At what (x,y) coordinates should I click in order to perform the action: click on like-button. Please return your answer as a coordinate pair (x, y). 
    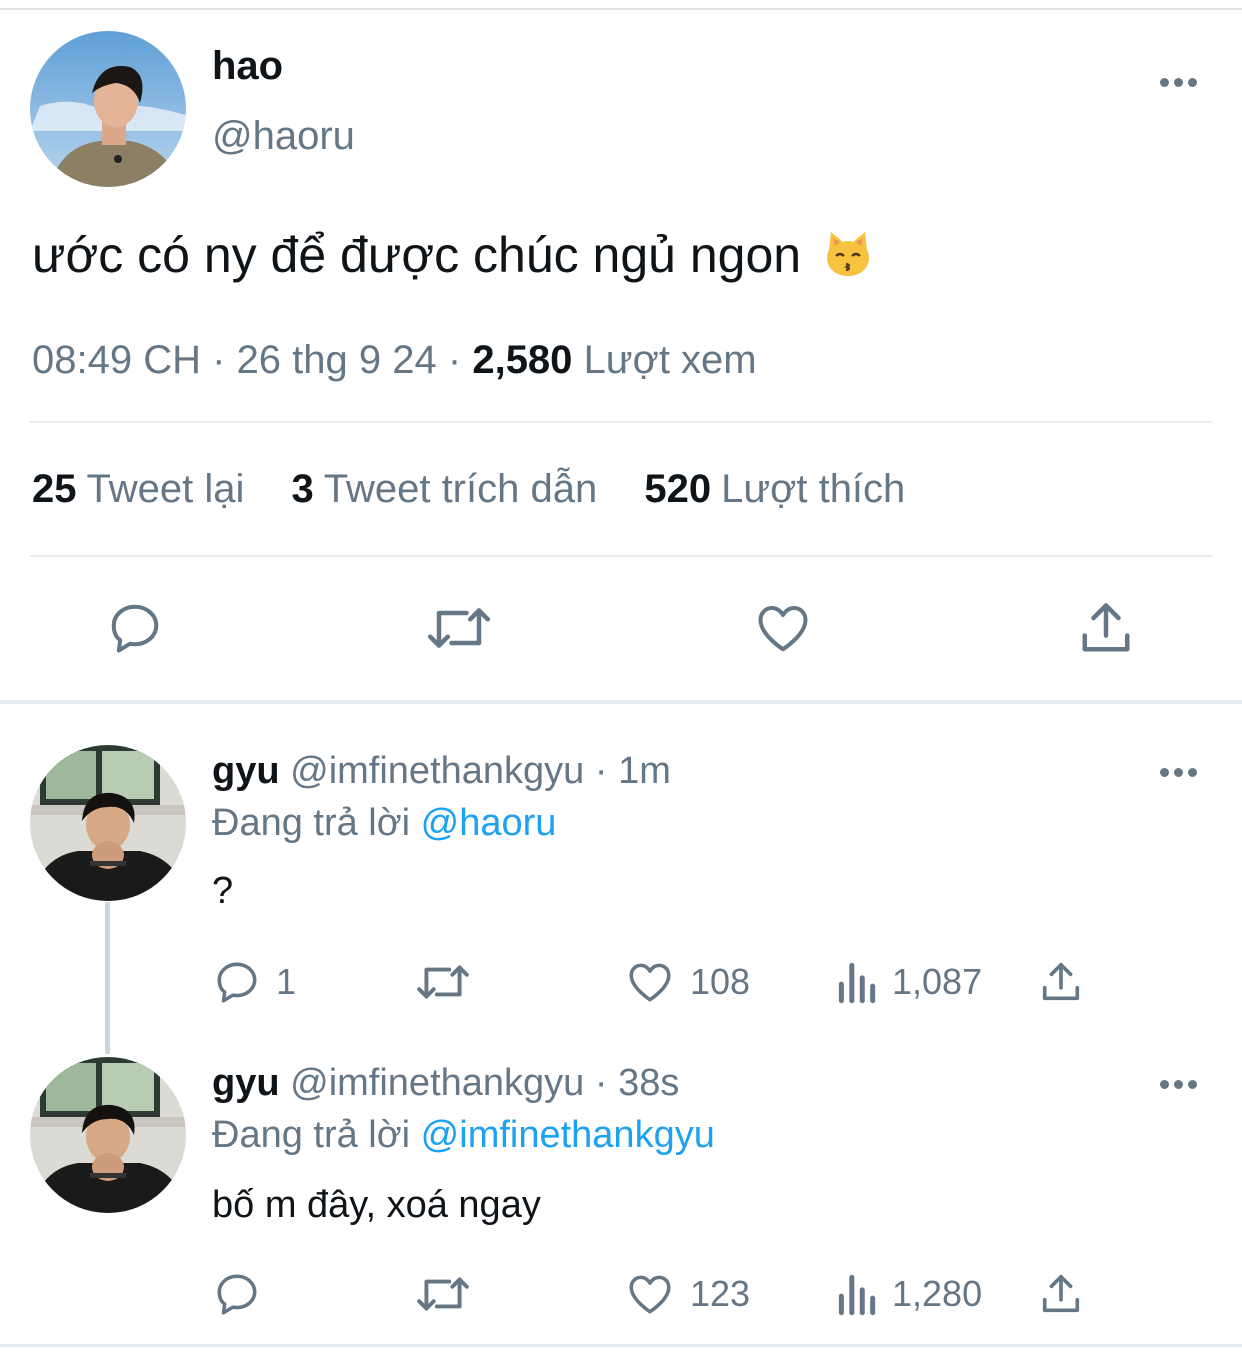
    Looking at the image, I should click on (783, 630).